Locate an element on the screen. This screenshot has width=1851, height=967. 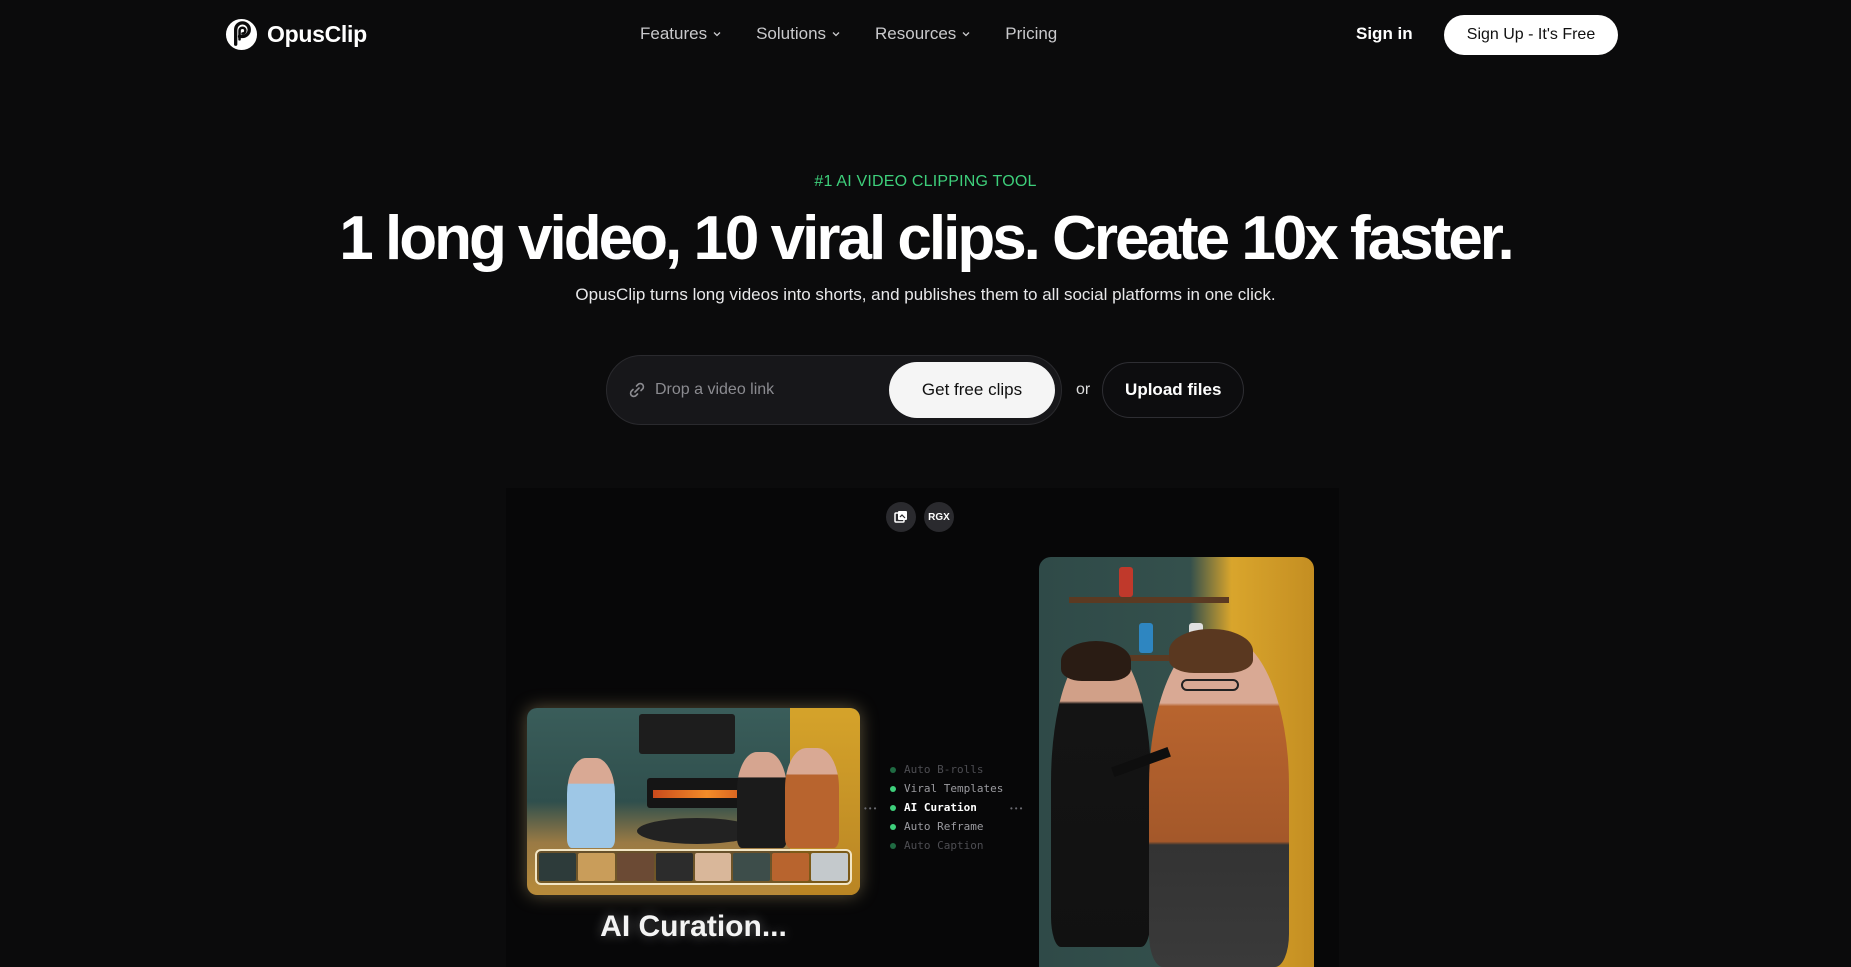
upload-files-button: Upload files is located at coordinates (1173, 390).